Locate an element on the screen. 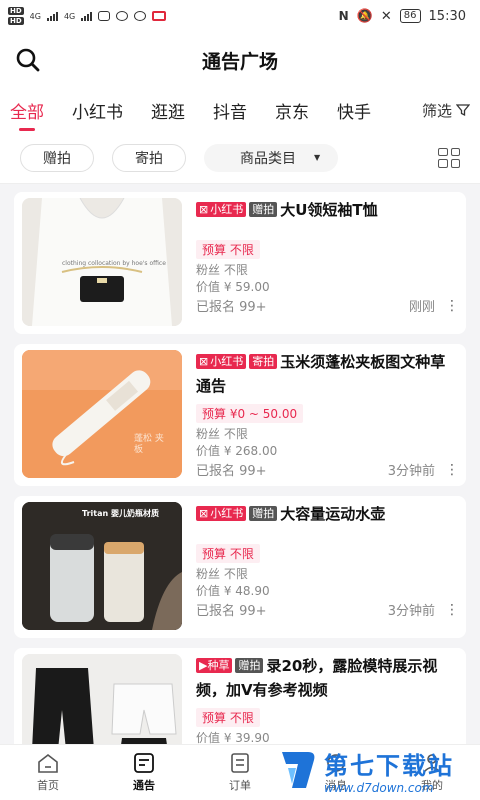 The height and width of the screenshot is (800, 480). tab-douyin: 抖音 is located at coordinates (230, 110).